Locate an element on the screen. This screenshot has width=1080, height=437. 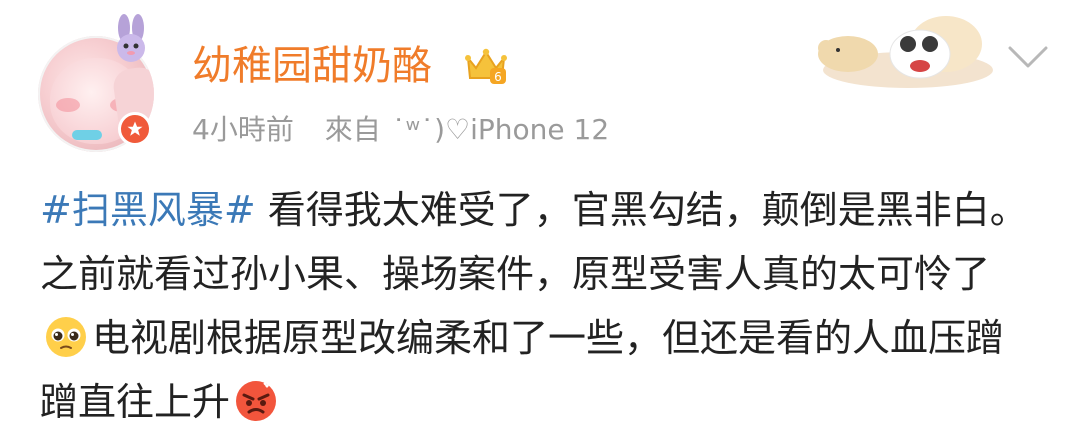
pleading-face-icon is located at coordinates (66, 337).